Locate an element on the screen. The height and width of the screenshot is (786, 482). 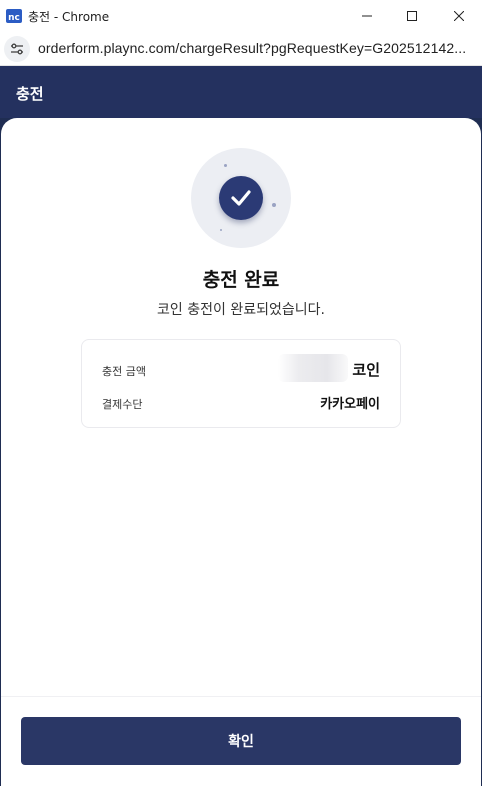
charge-details-card: 충전 금액 코인 결제수단 카카오페이 is located at coordinates (241, 383).